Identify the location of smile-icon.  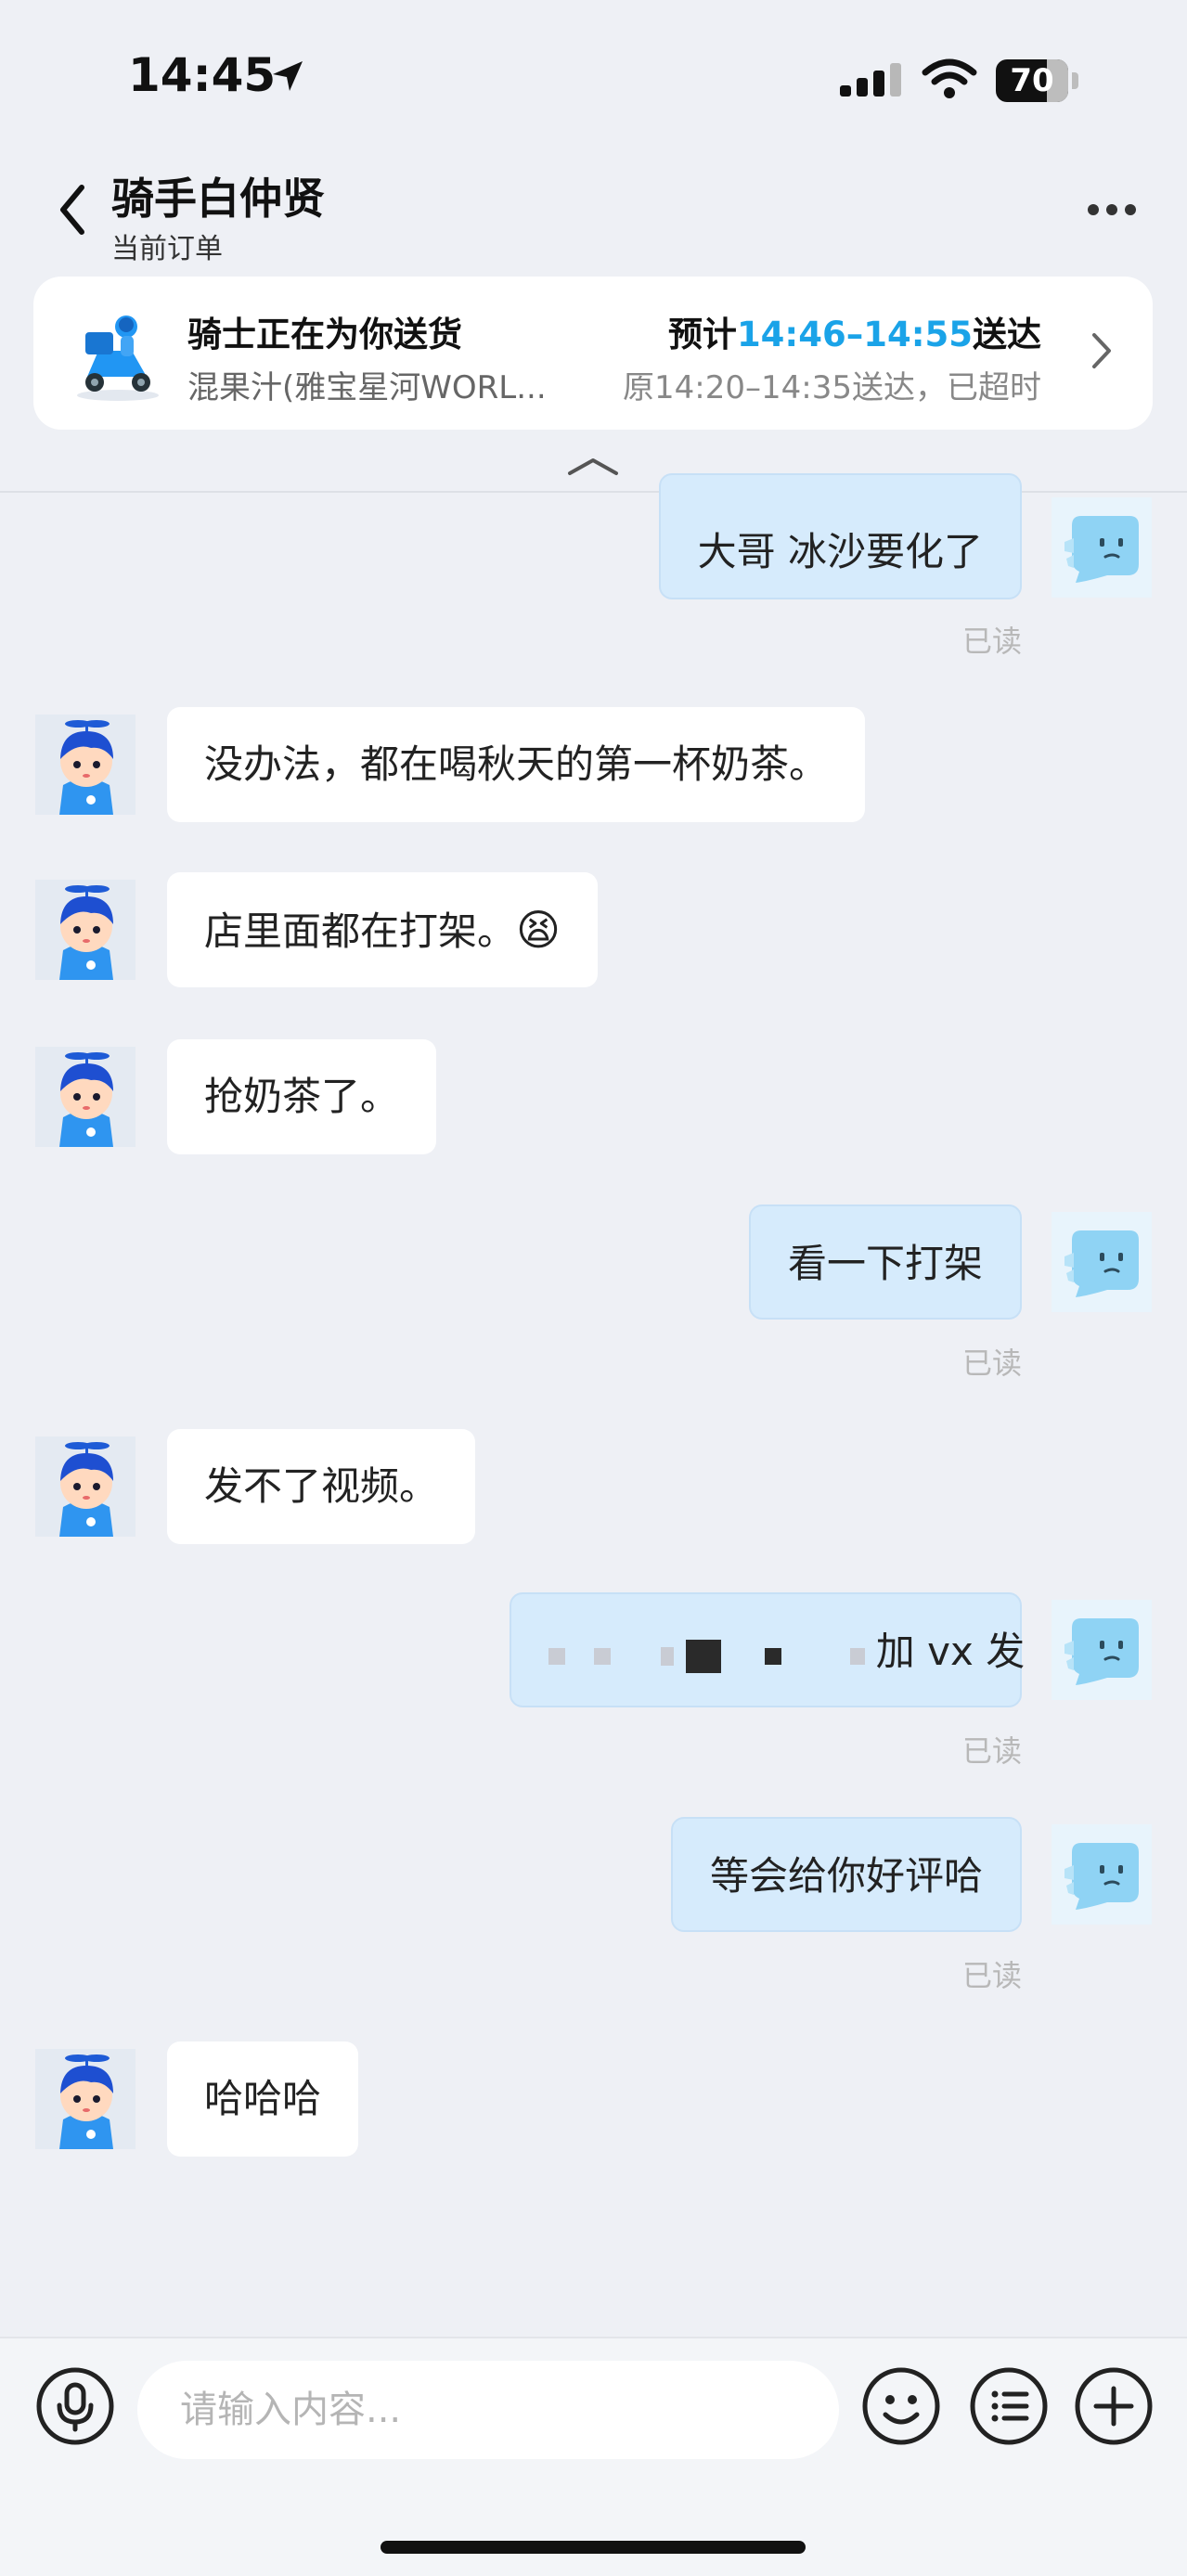
(901, 2406).